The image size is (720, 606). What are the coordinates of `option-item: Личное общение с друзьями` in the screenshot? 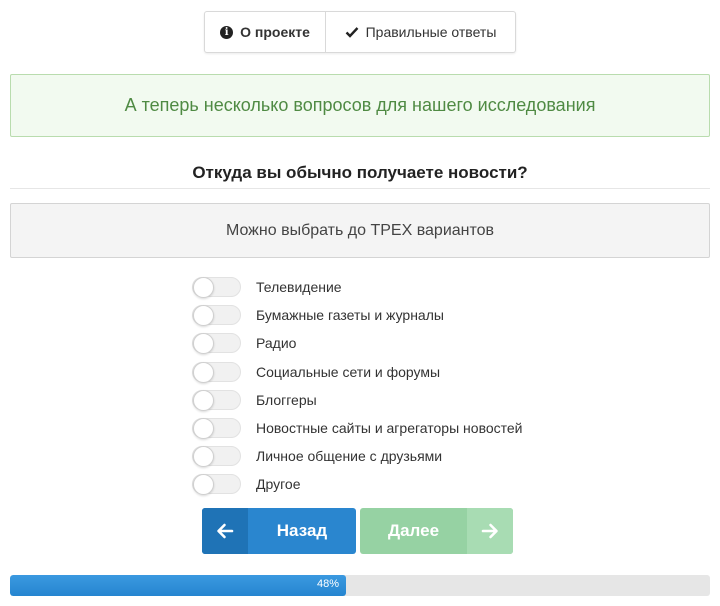 It's located at (392, 456).